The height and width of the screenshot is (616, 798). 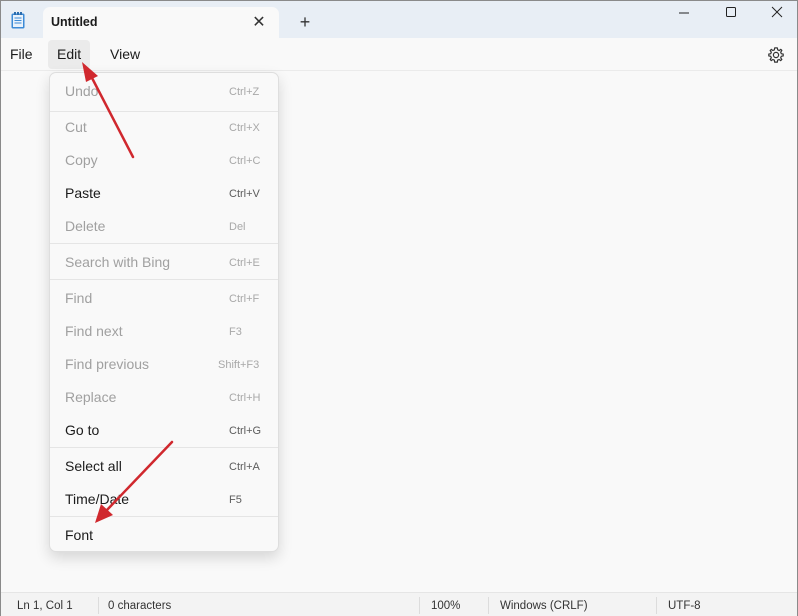 I want to click on menu-item-label: Font, so click(x=79, y=535).